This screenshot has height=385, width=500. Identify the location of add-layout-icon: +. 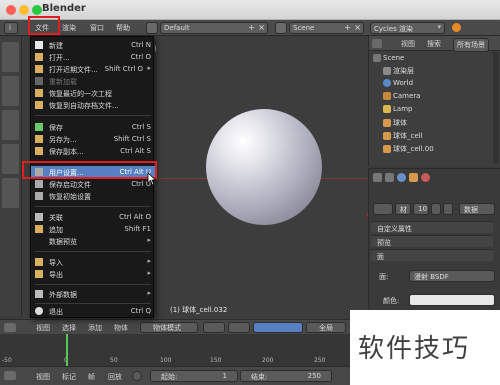
(251, 27).